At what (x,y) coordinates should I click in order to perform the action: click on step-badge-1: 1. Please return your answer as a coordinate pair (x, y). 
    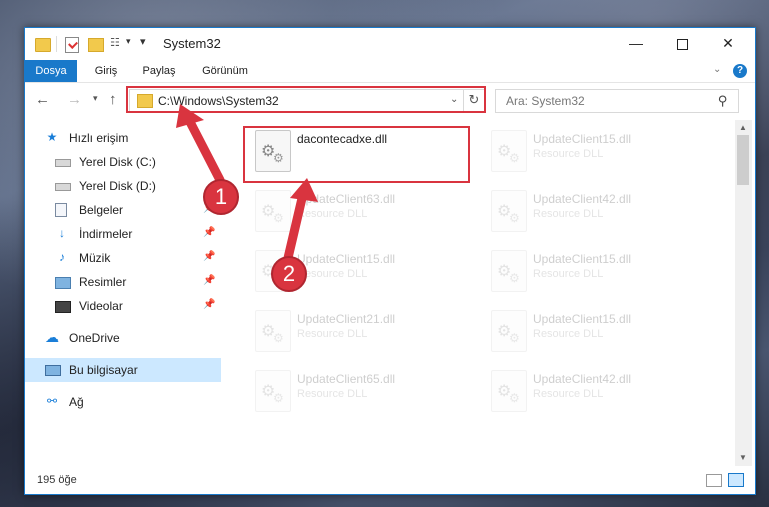
    Looking at the image, I should click on (221, 197).